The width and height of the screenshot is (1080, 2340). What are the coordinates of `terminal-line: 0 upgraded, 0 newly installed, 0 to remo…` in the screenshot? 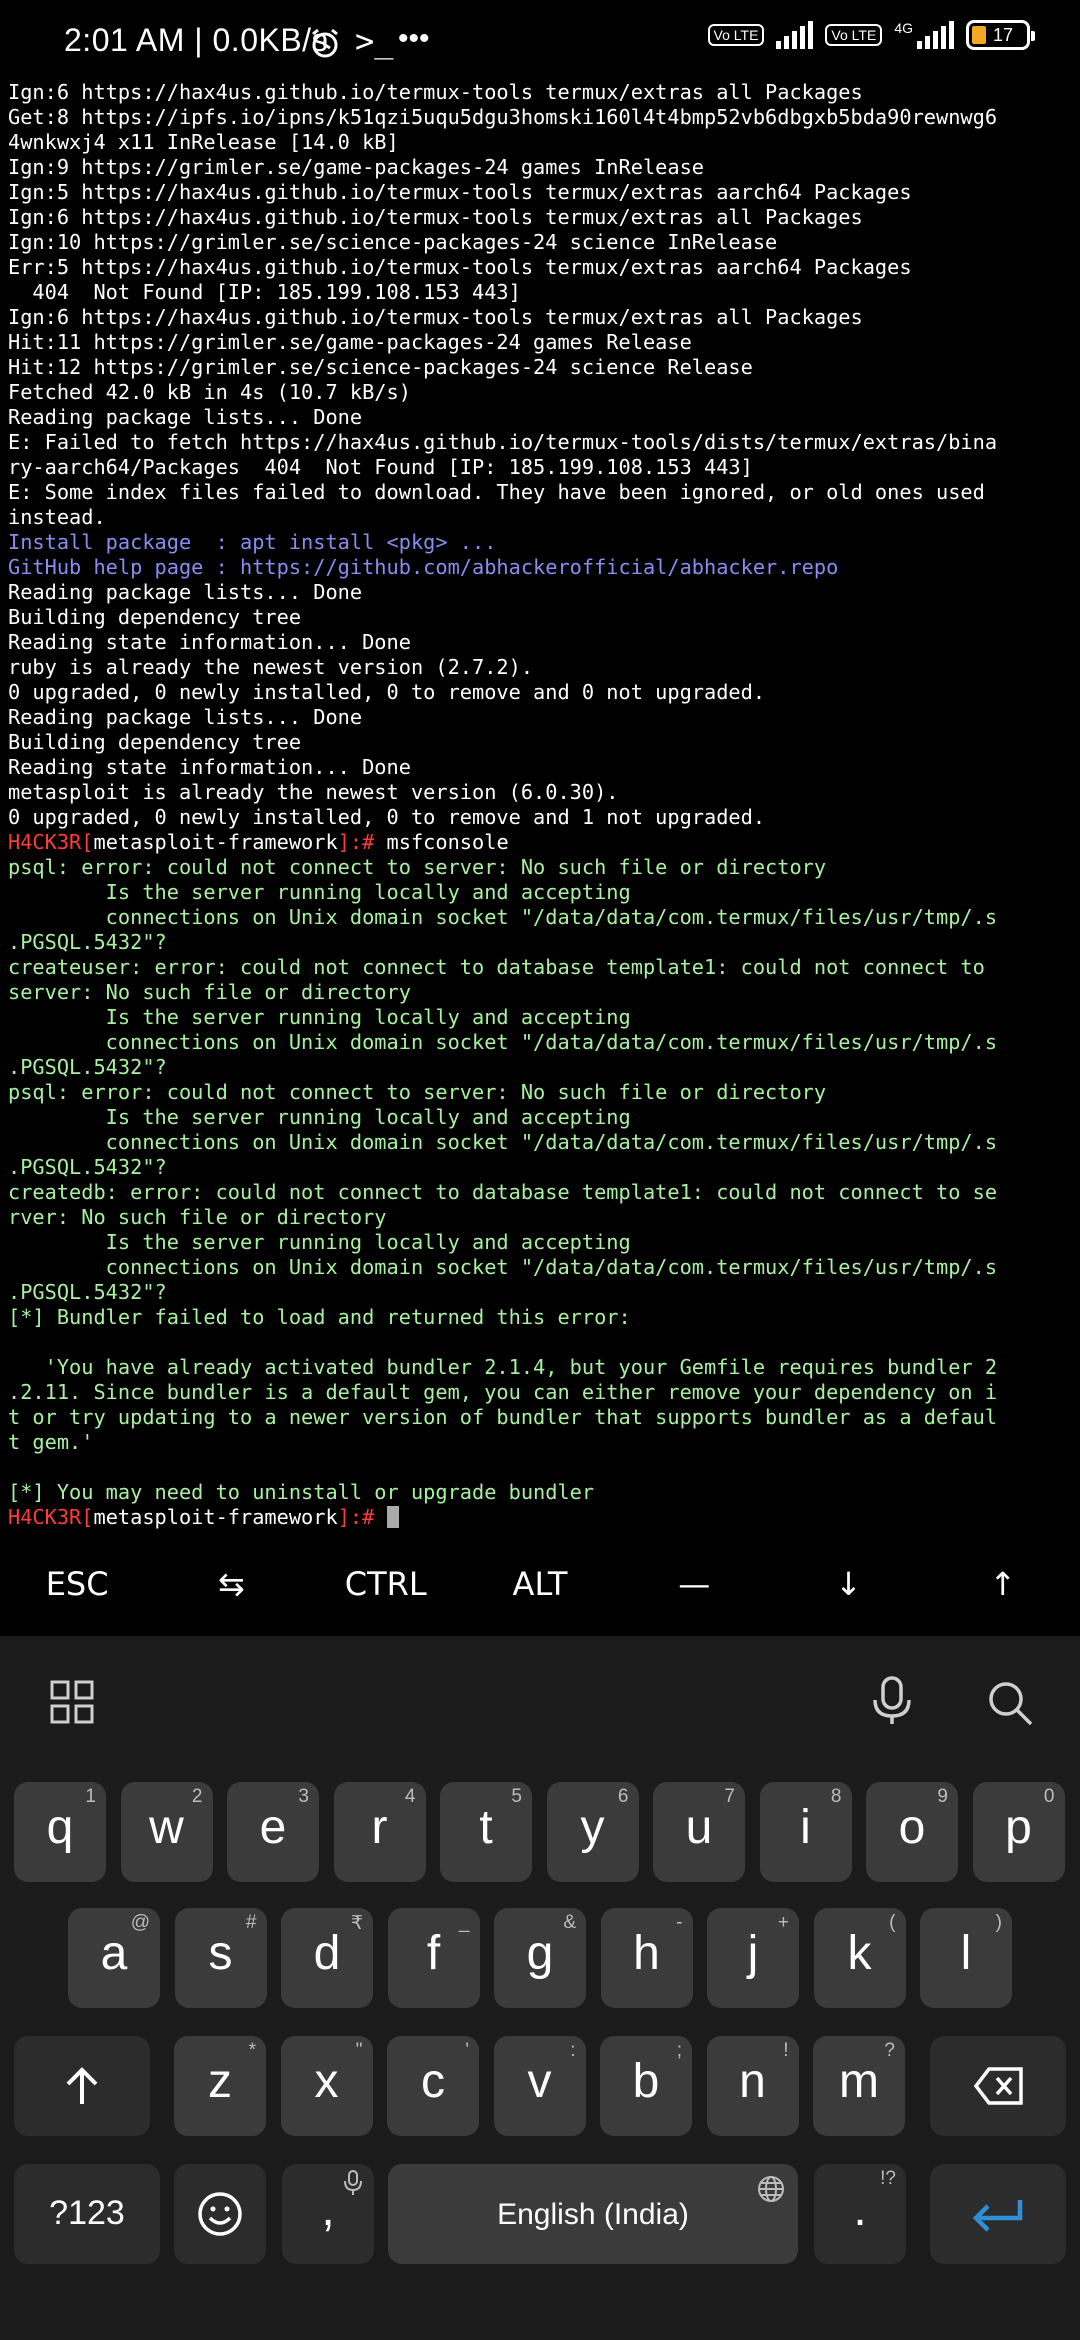 It's located at (387, 692).